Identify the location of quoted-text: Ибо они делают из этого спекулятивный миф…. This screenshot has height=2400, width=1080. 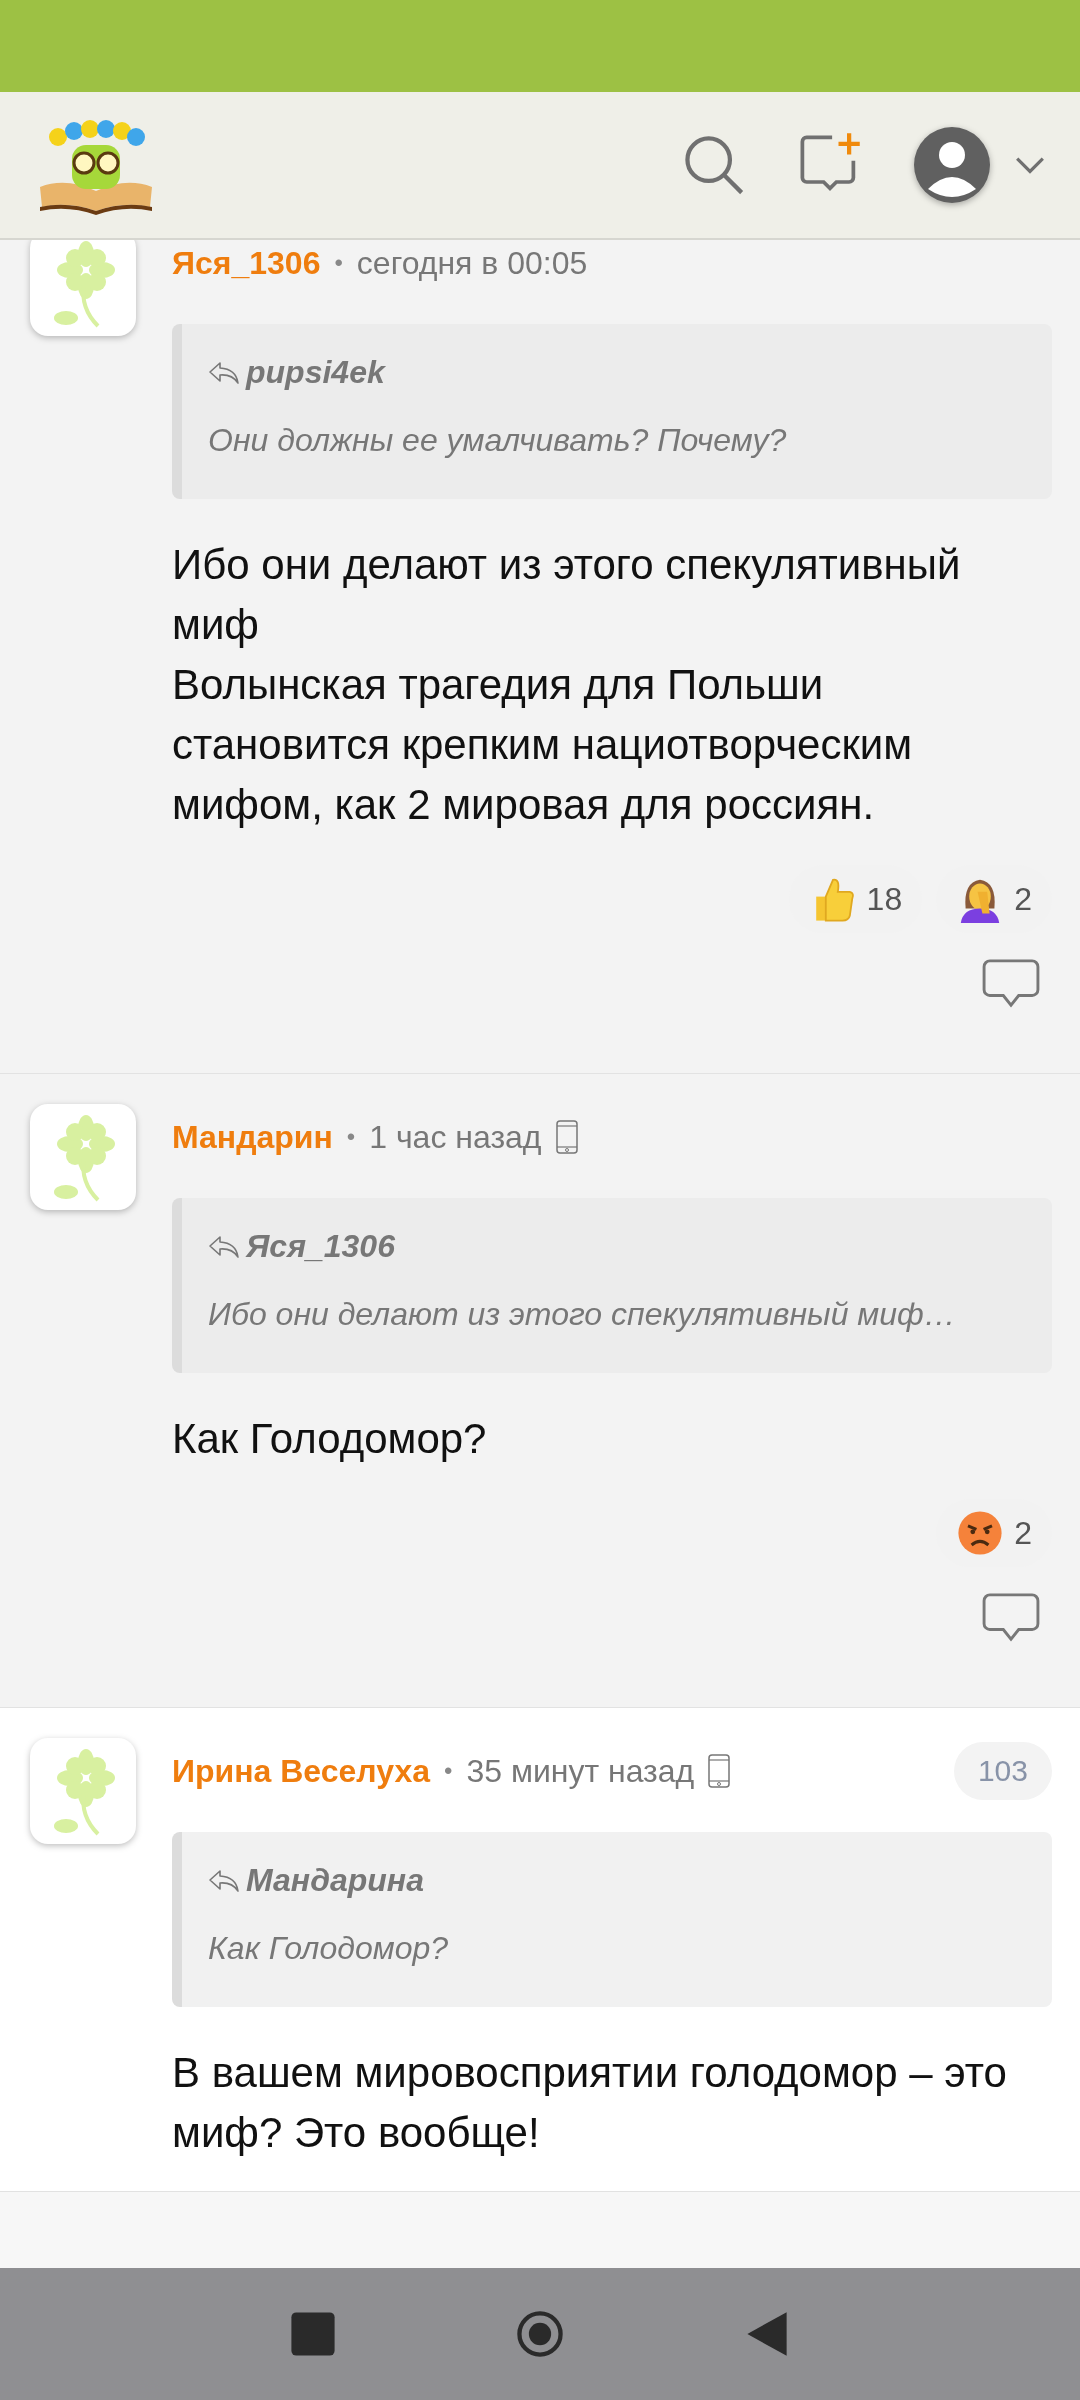
(582, 1314).